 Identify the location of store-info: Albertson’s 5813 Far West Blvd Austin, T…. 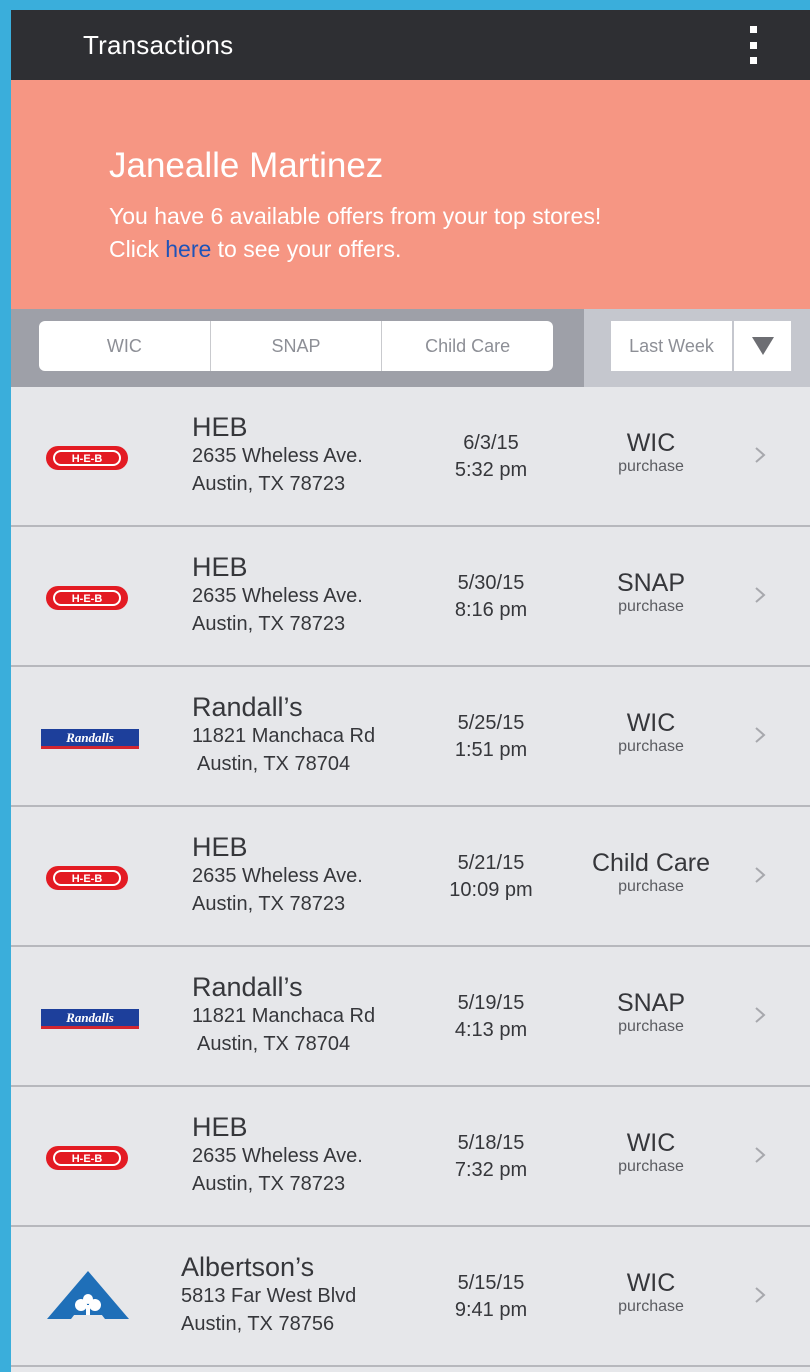
(268, 1295).